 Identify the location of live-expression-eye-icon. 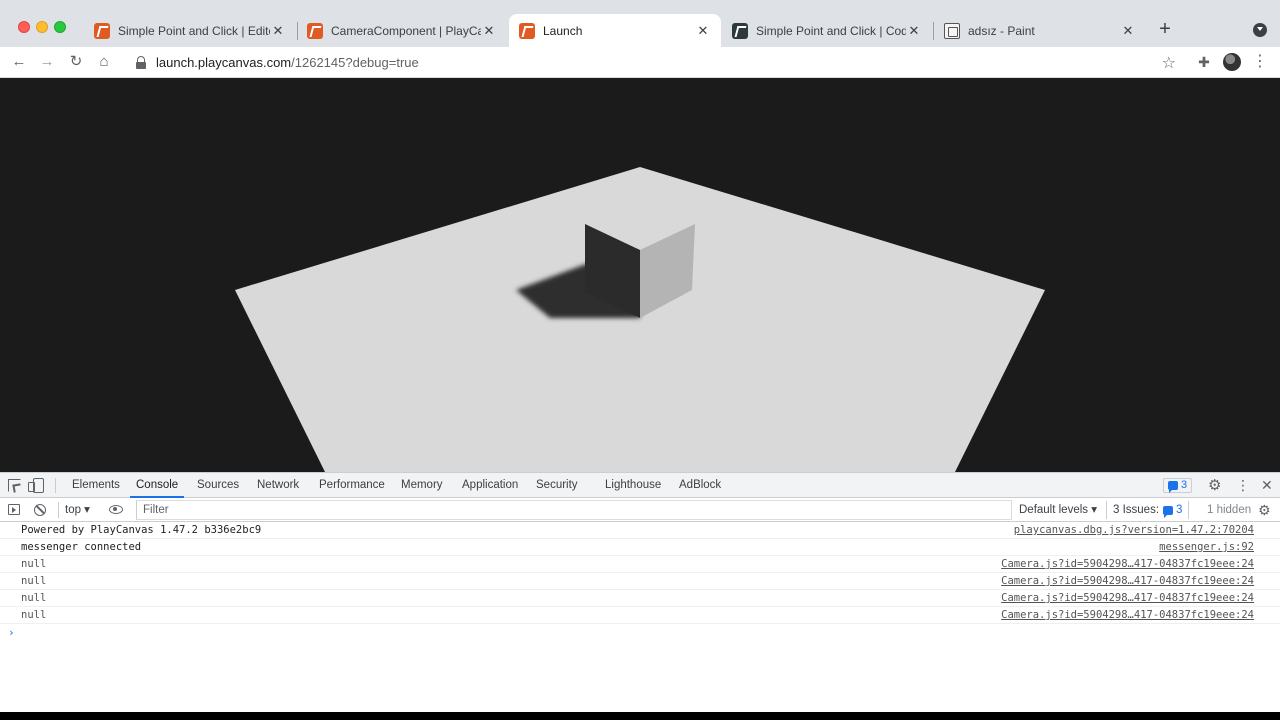
(116, 509).